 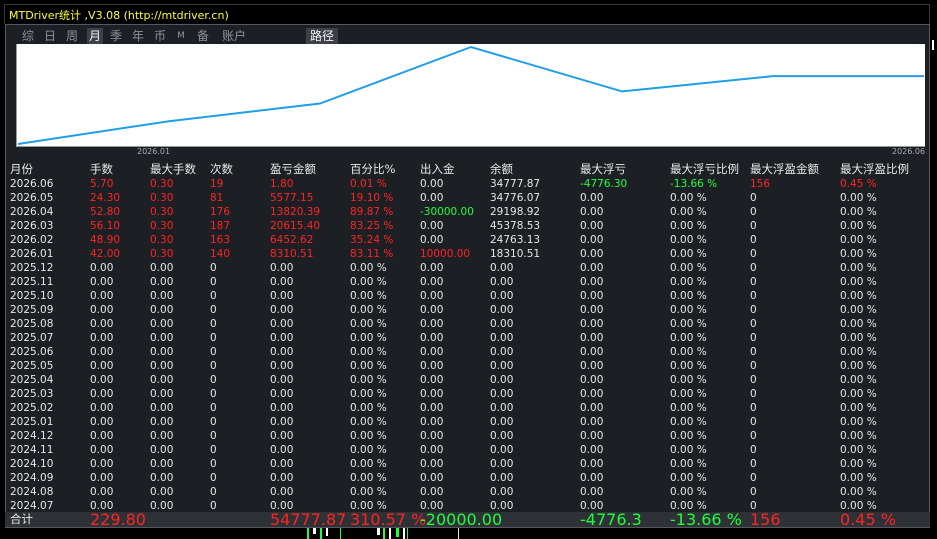 I want to click on table-cell: 187, so click(x=220, y=226).